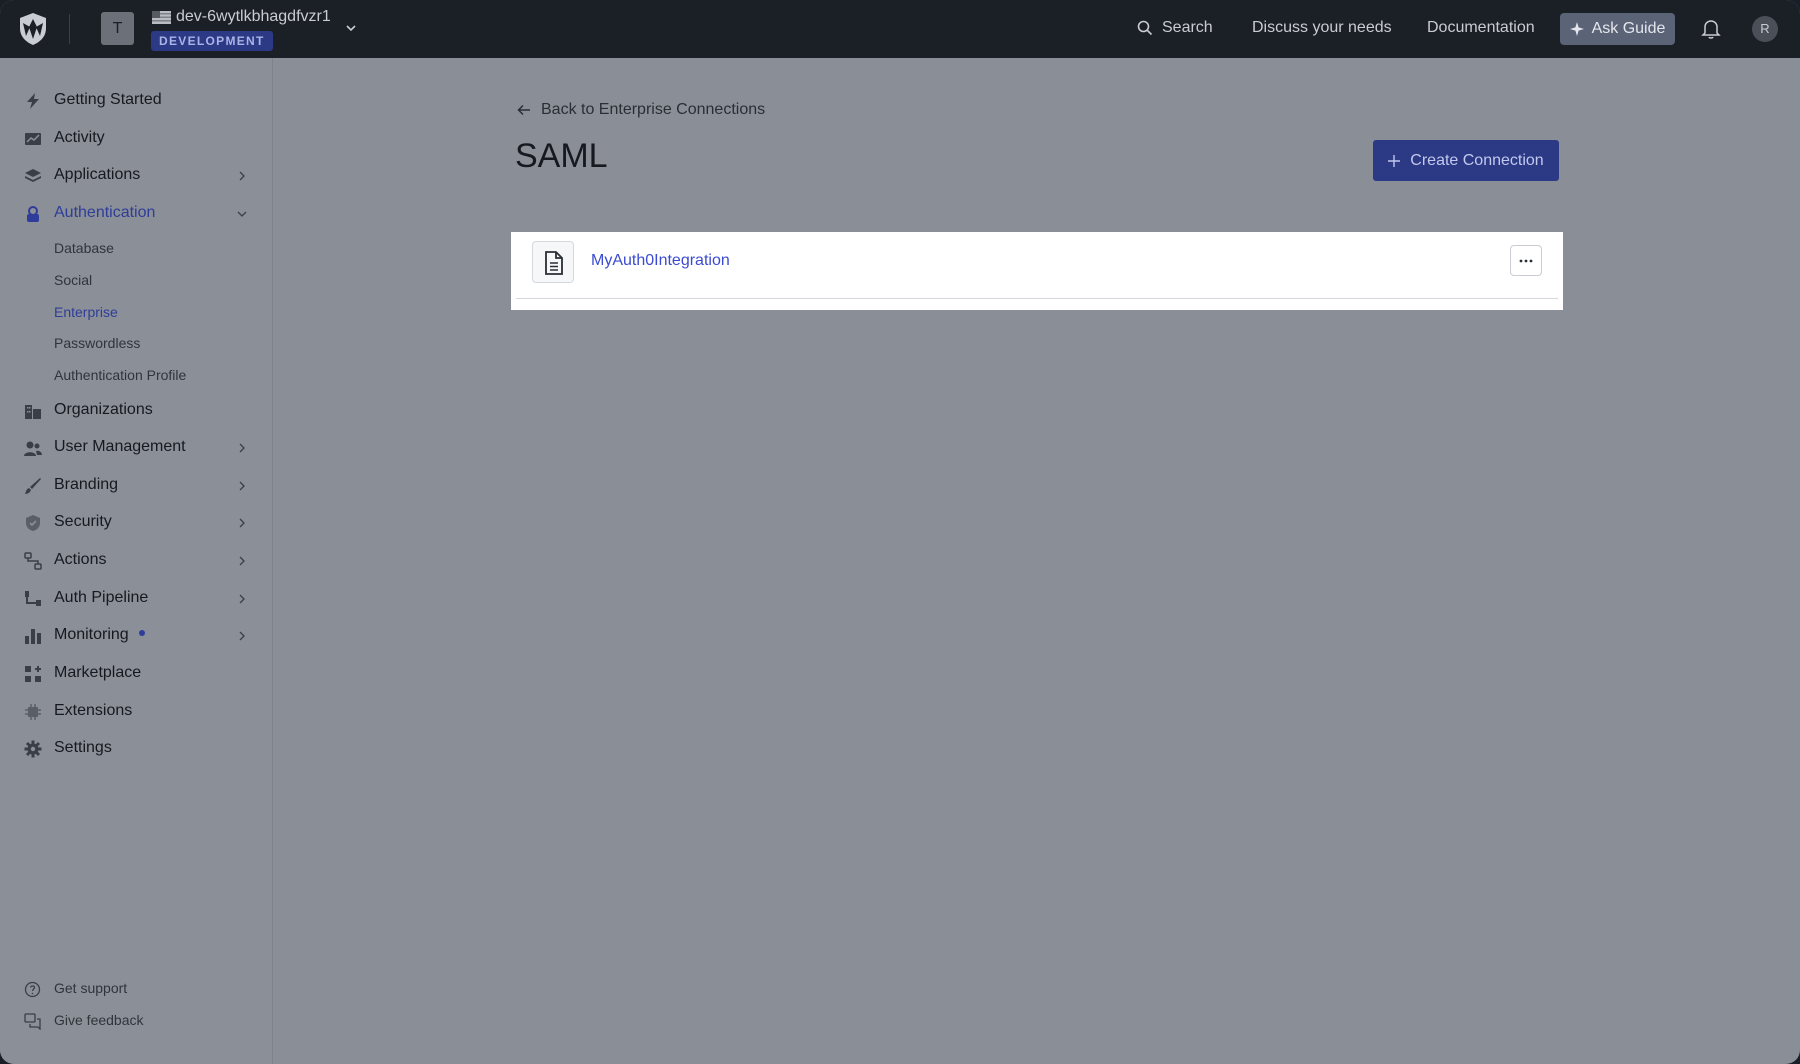 The height and width of the screenshot is (1064, 1800). What do you see at coordinates (1477, 160) in the screenshot?
I see `create-connection-label: Create Connection` at bounding box center [1477, 160].